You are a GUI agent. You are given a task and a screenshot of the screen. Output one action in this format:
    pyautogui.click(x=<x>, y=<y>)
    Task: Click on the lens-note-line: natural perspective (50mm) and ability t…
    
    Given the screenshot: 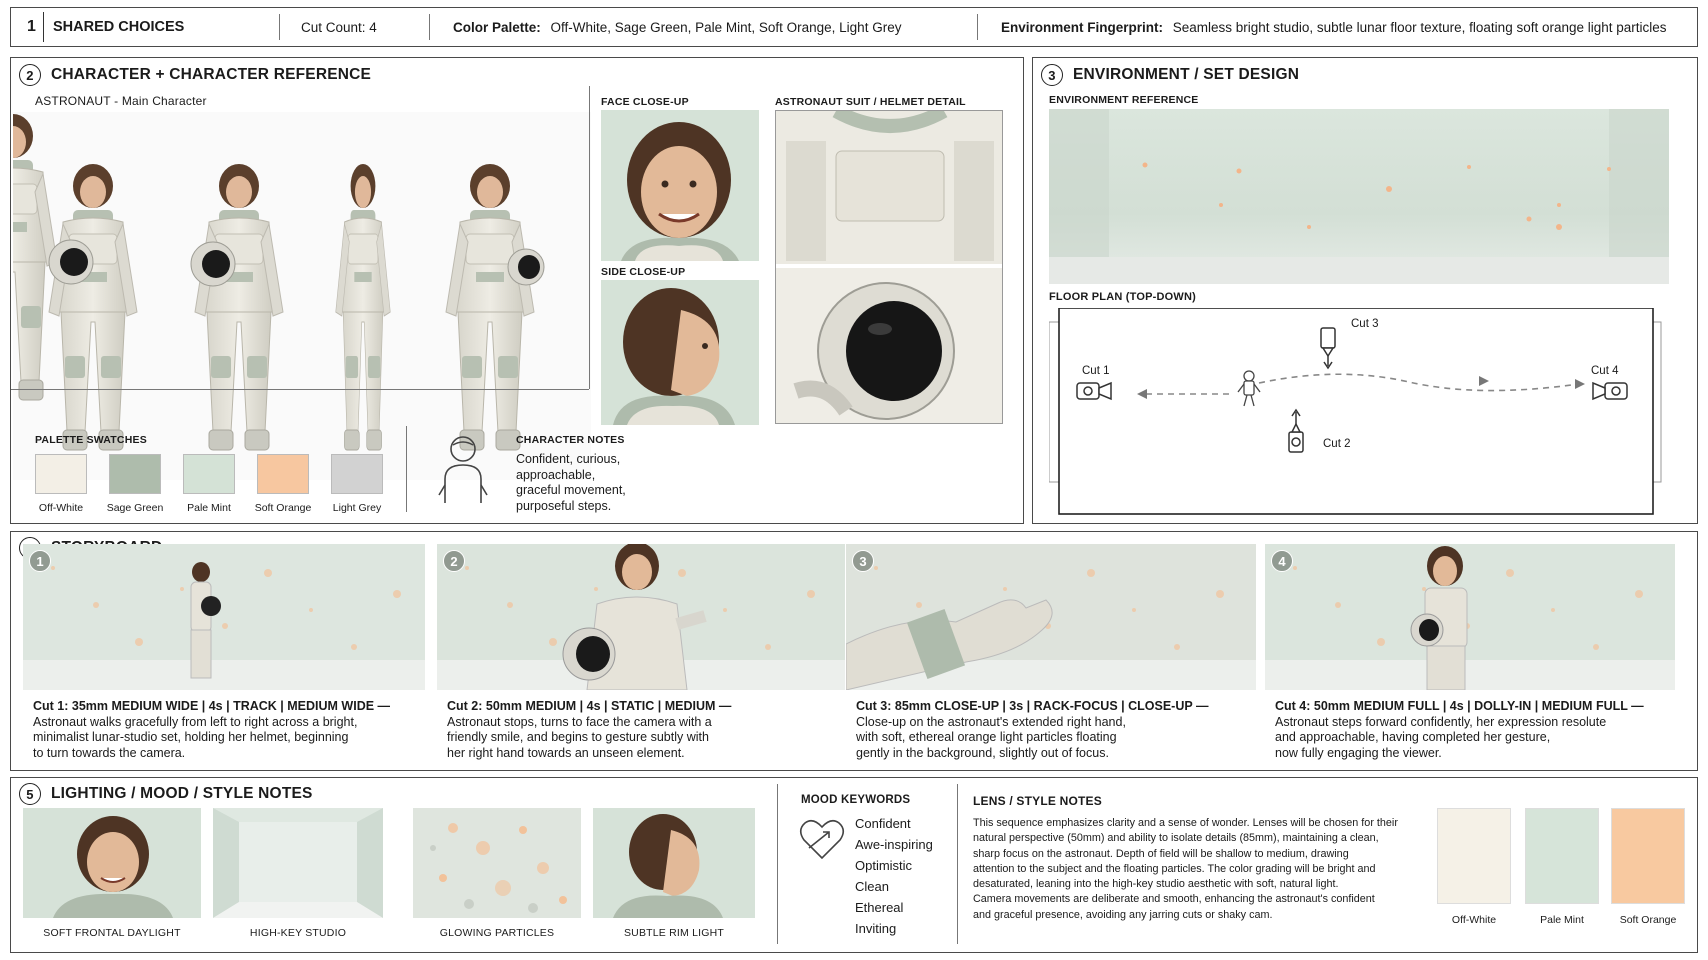 What is the action you would take?
    pyautogui.click(x=1176, y=838)
    